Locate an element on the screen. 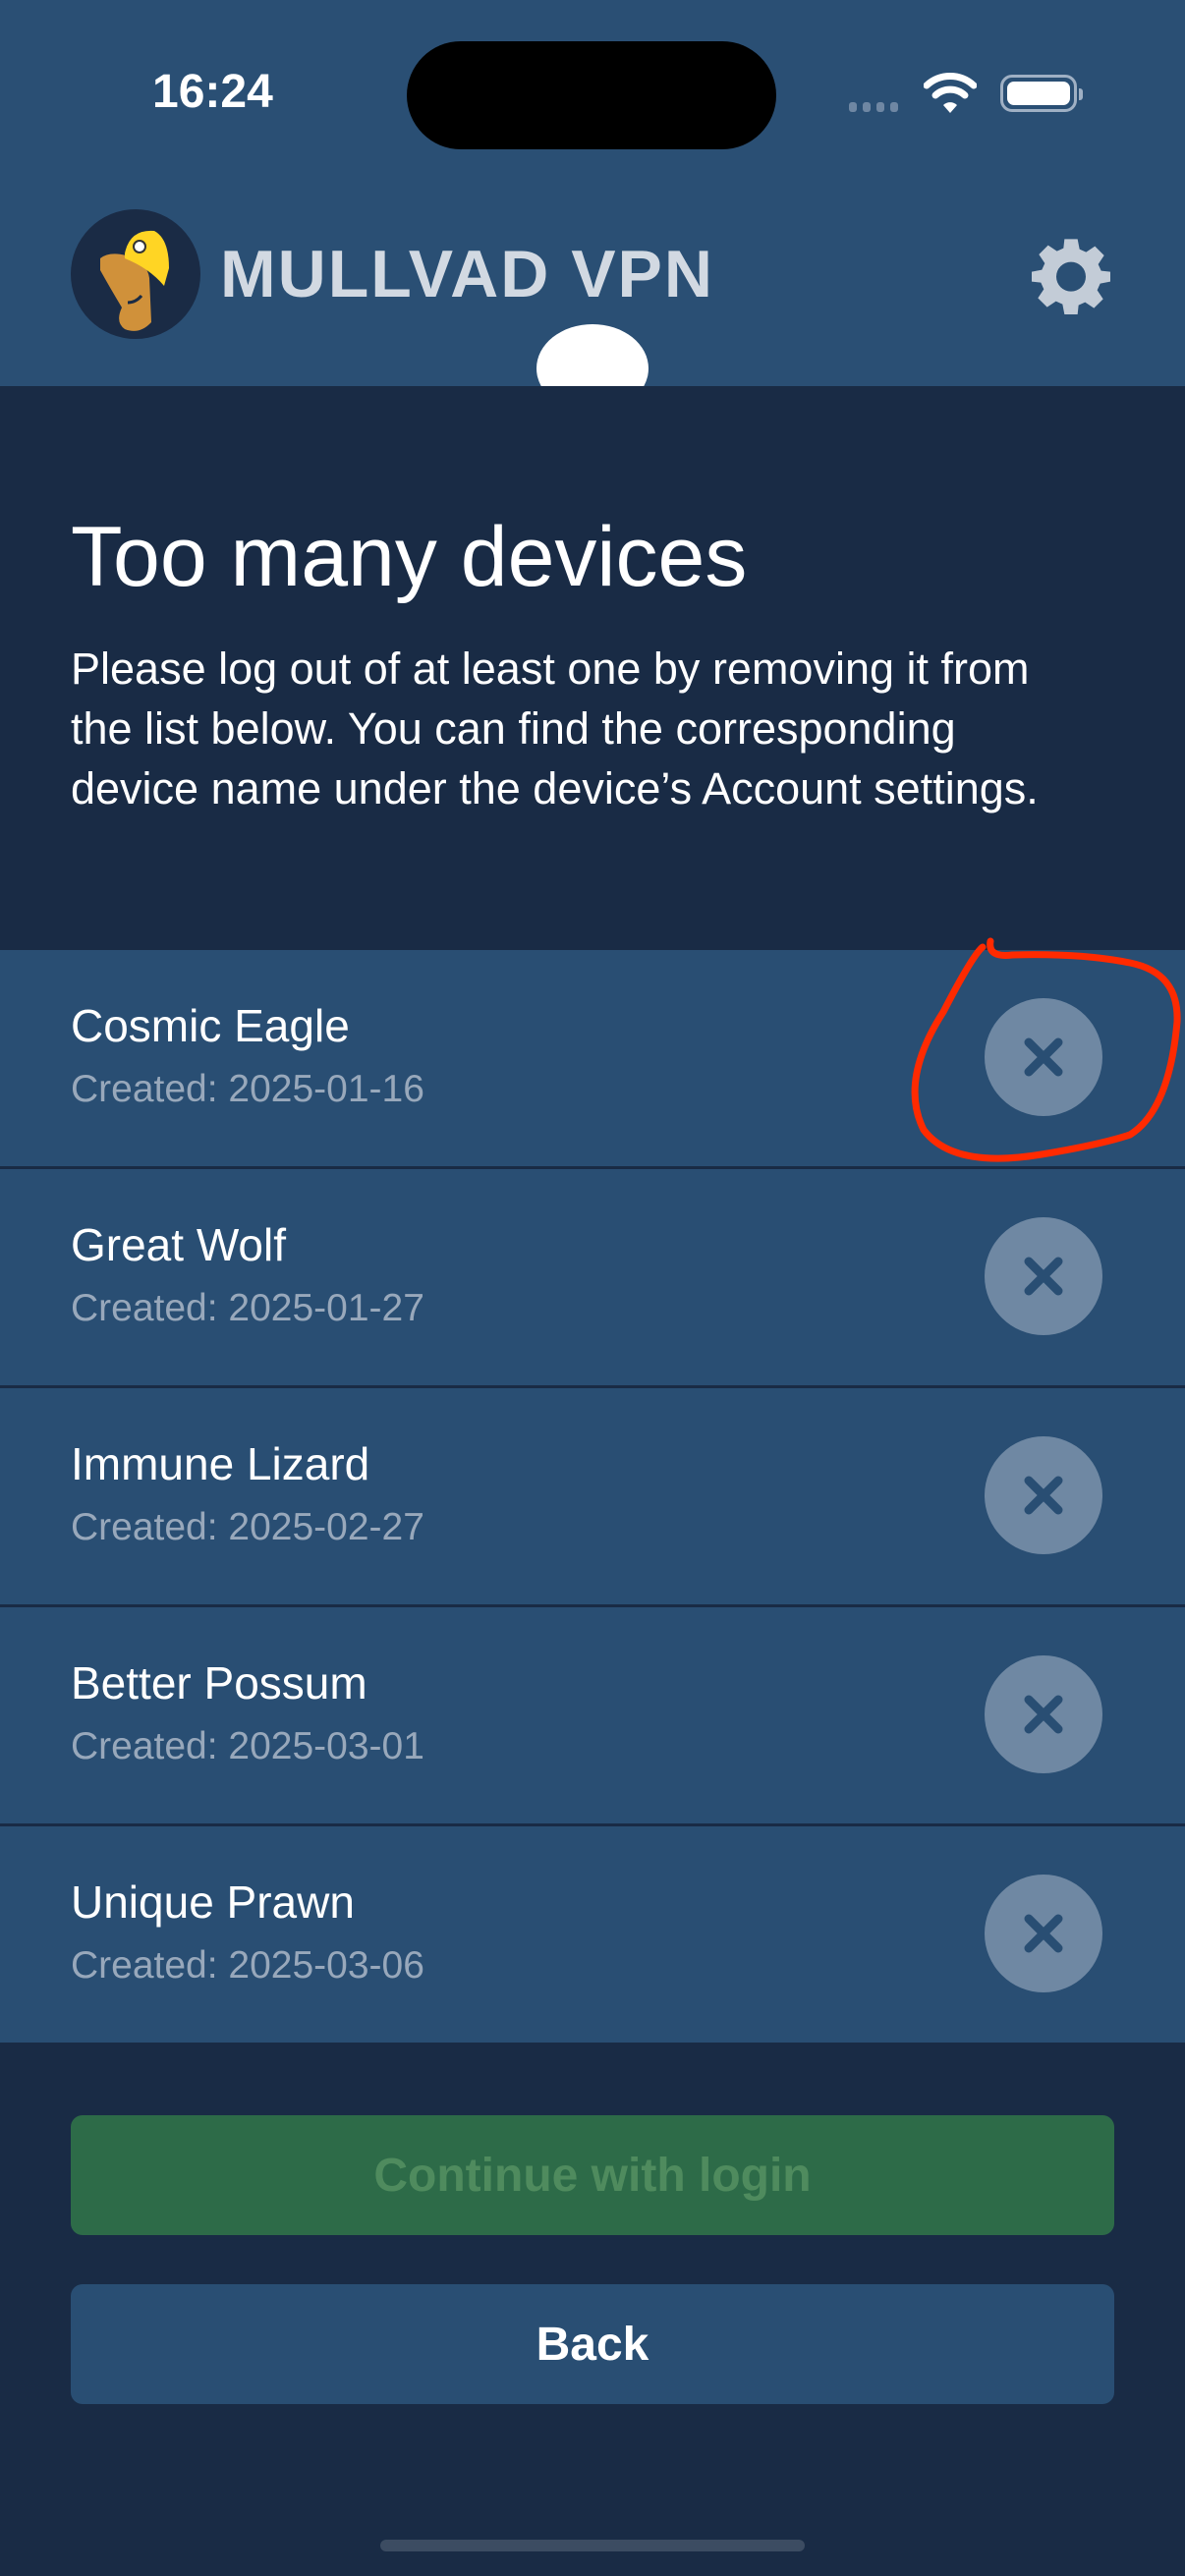 The height and width of the screenshot is (2576, 1185). device-row: Great Wolf Created: 2025-01-27 is located at coordinates (592, 1278).